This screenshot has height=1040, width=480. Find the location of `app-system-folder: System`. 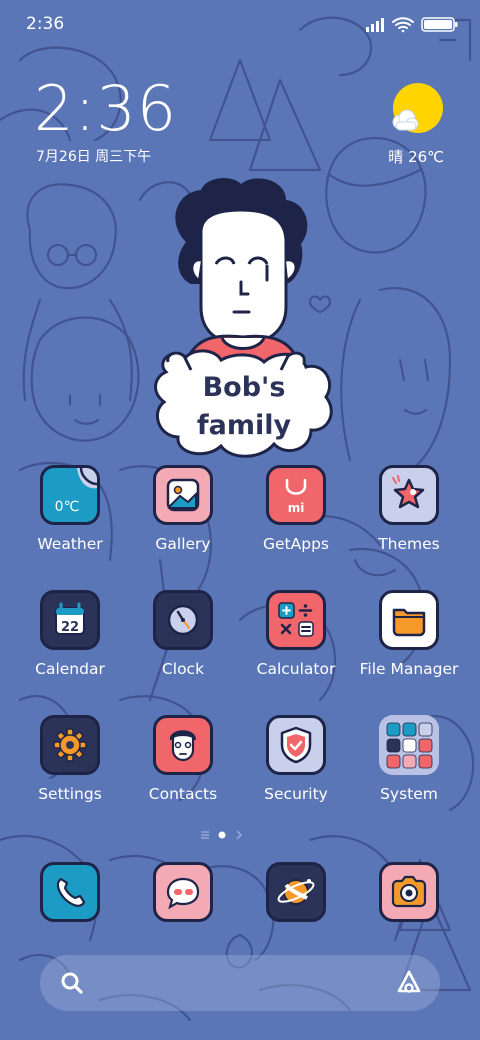

app-system-folder: System is located at coordinates (409, 765).